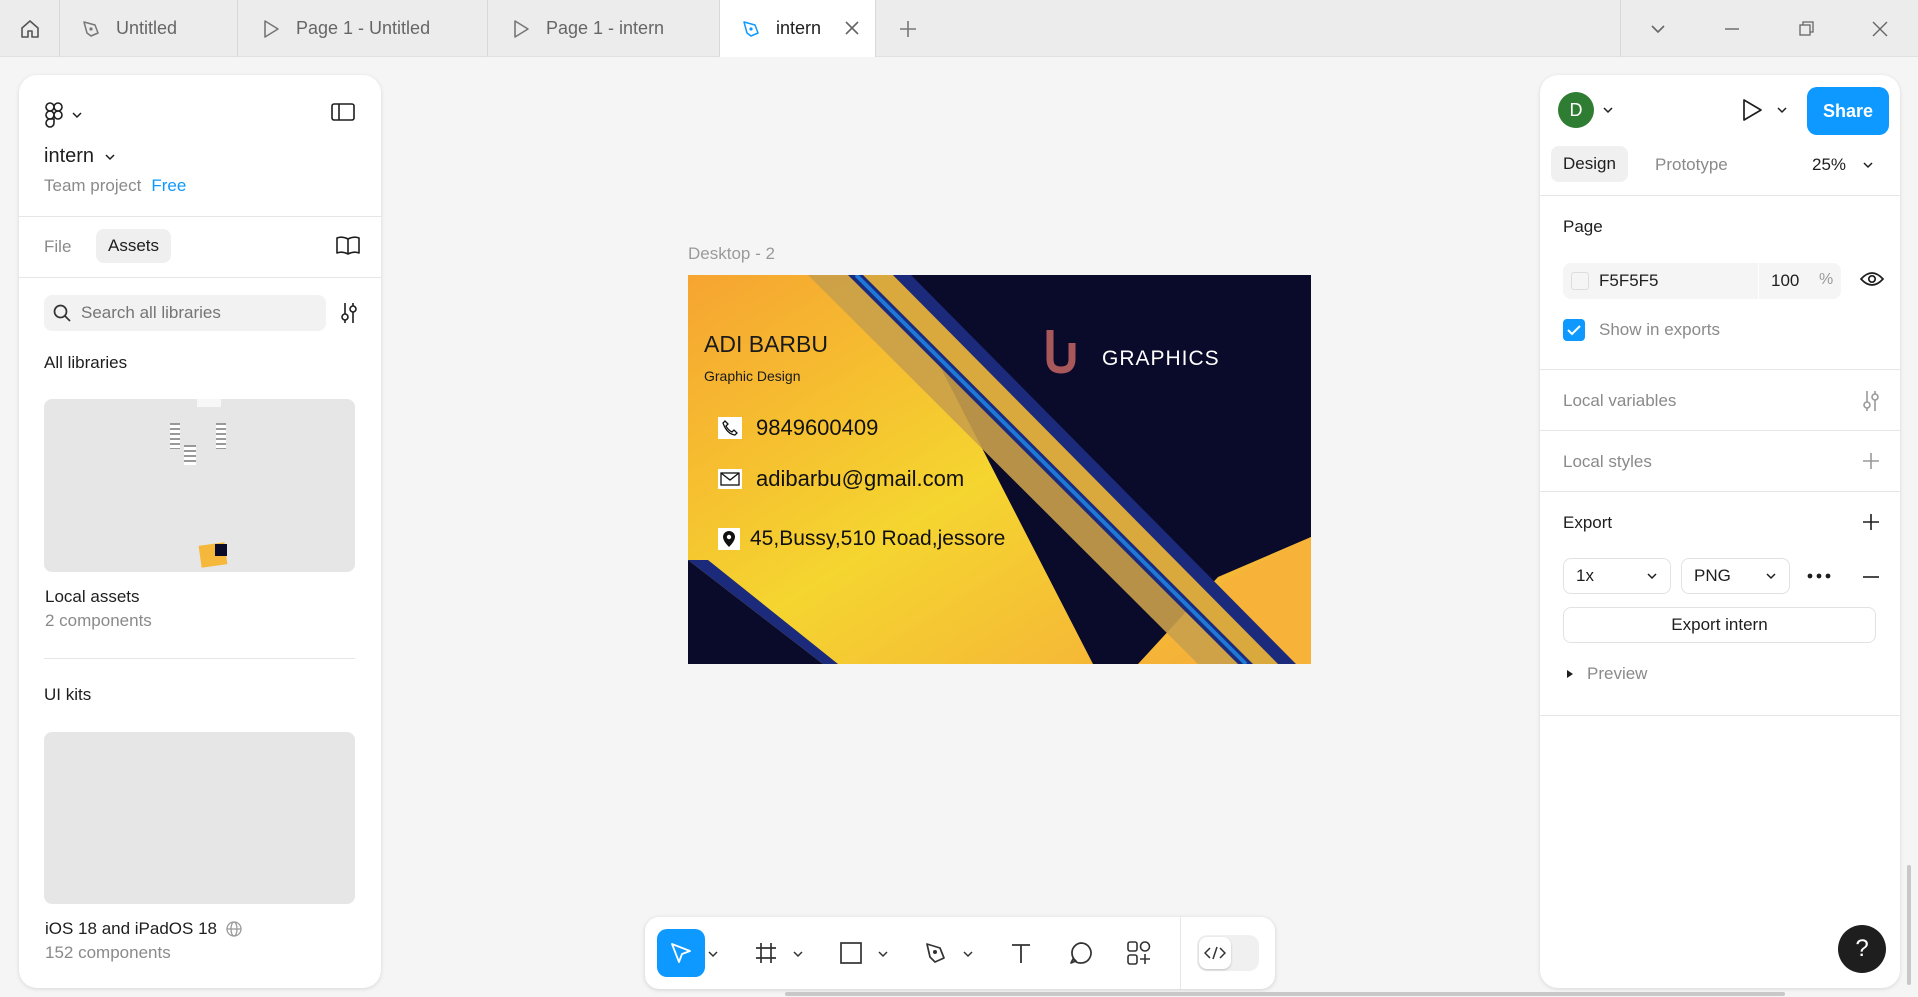  Describe the element at coordinates (1871, 403) in the screenshot. I see `local-variables-button` at that location.